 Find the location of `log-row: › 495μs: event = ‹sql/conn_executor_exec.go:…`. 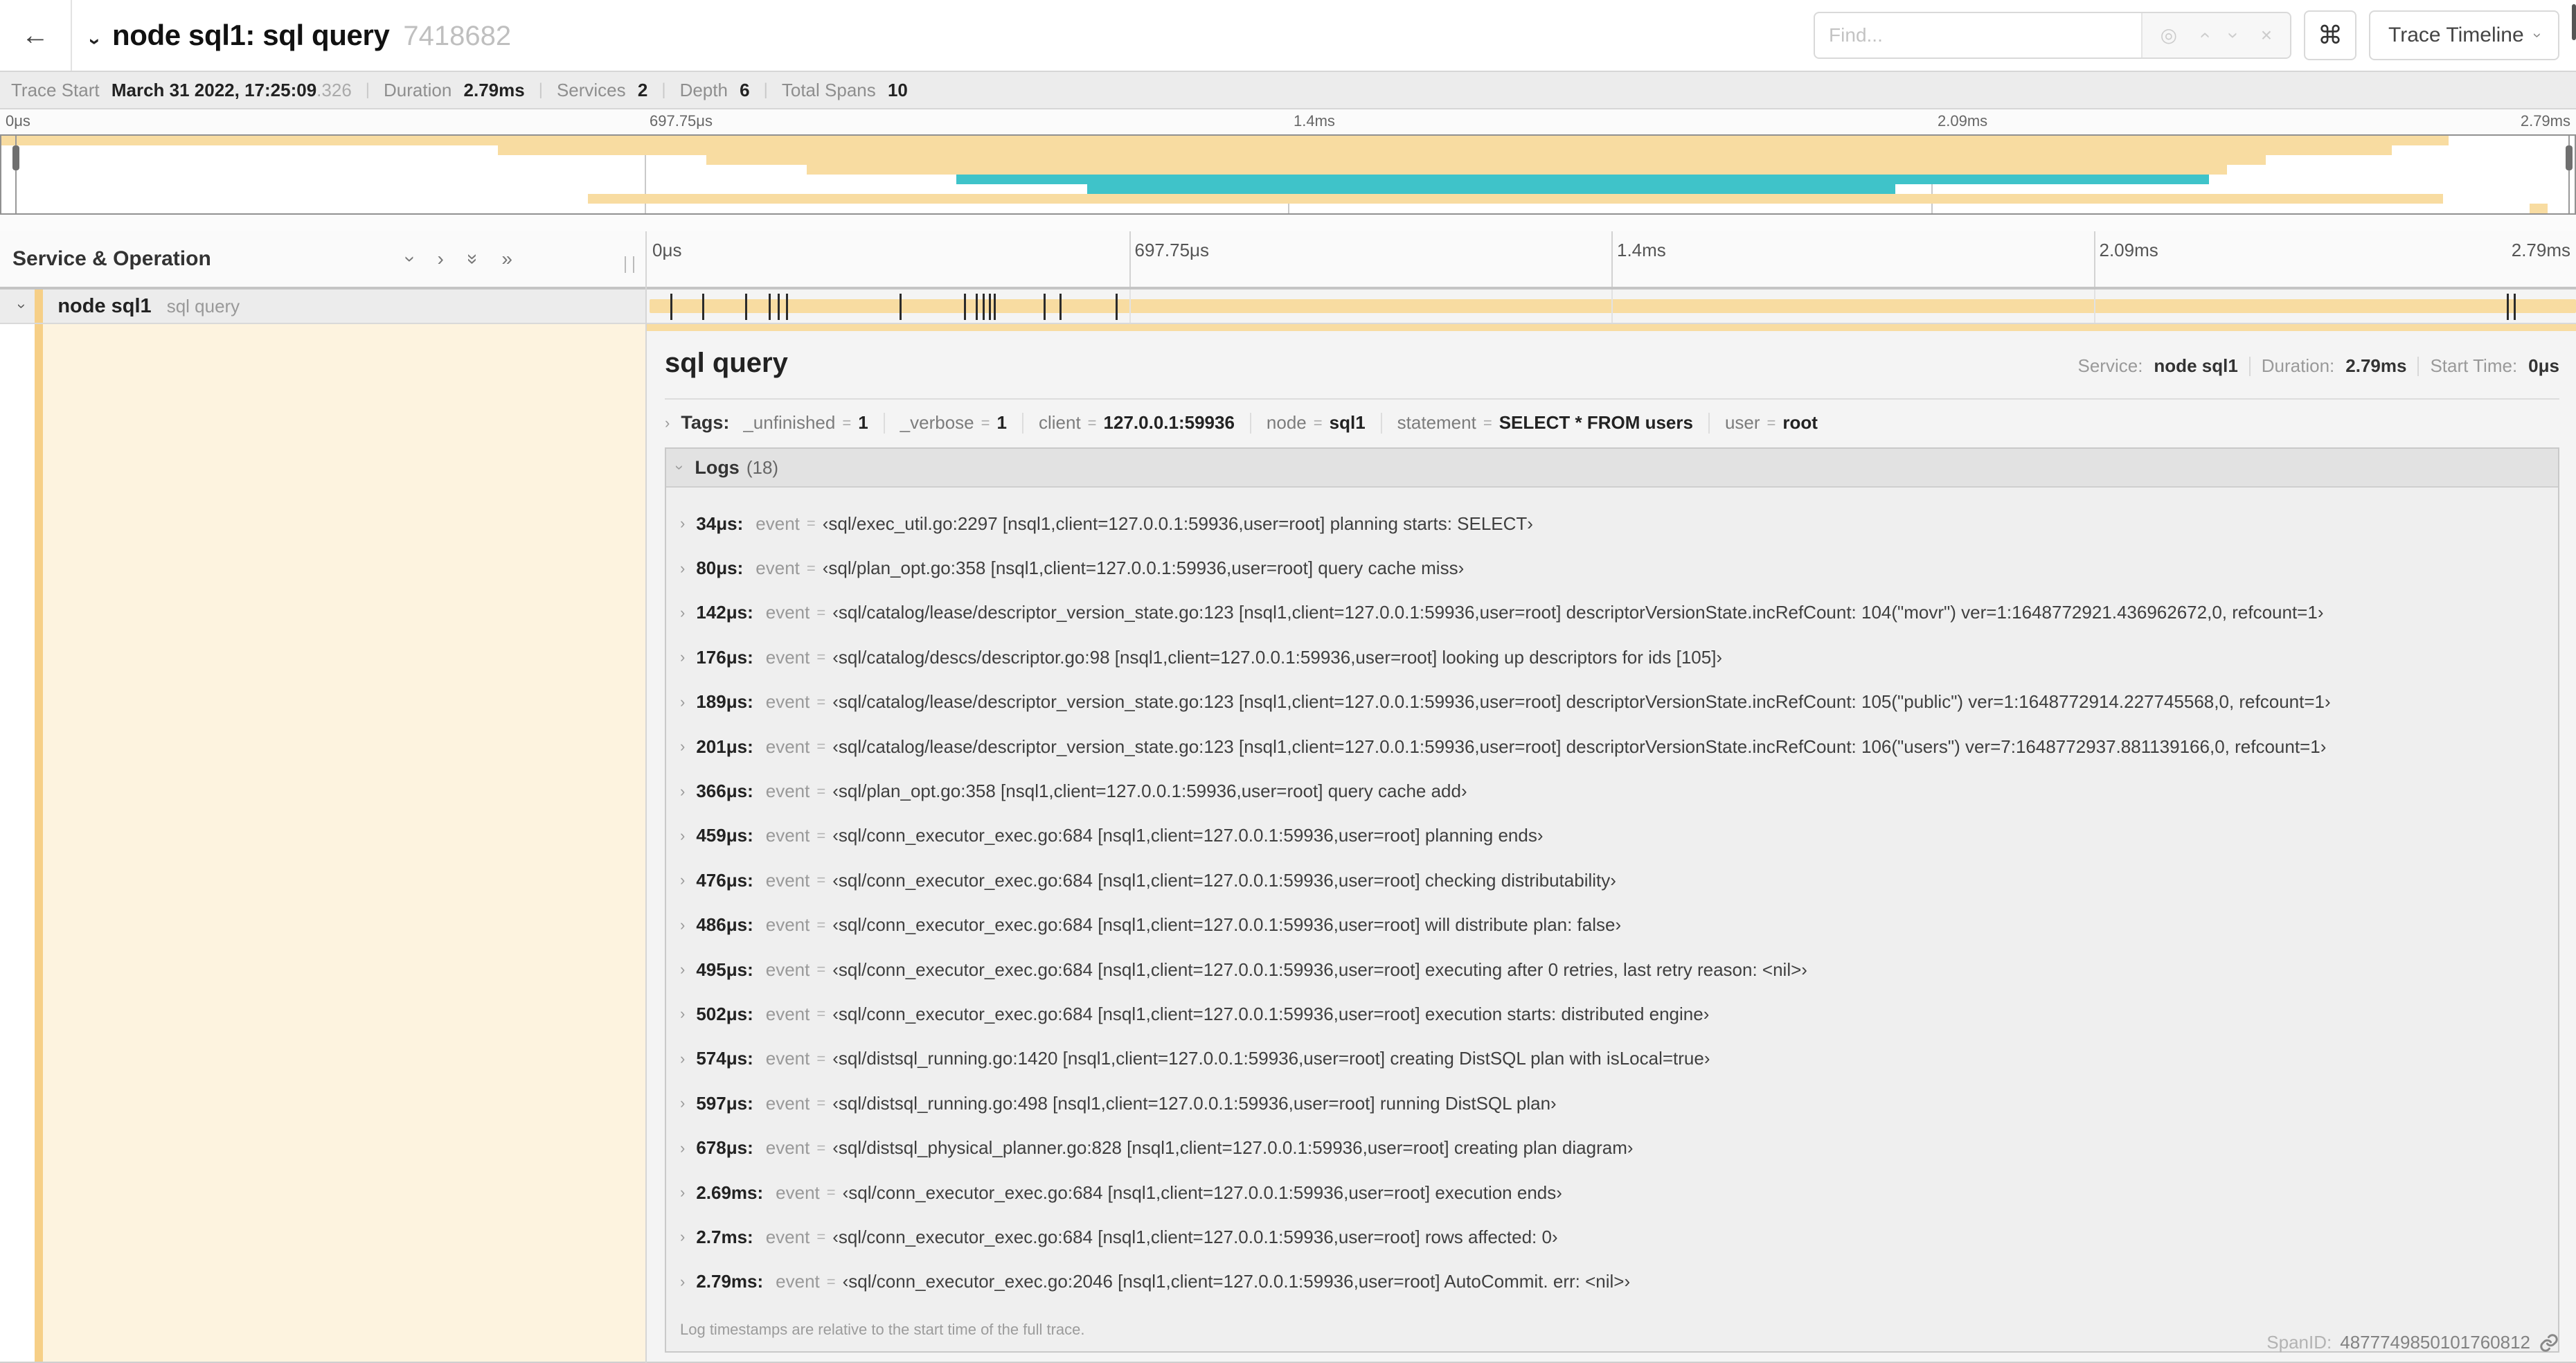

log-row: › 495μs: event = ‹sql/conn_executor_exec.go:… is located at coordinates (1612, 969).